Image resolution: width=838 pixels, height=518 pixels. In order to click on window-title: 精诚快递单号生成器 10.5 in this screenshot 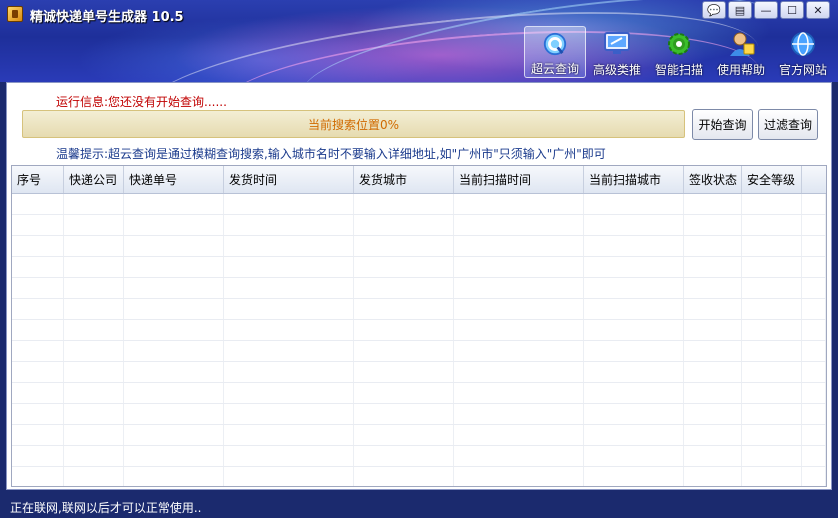, I will do `click(107, 17)`.